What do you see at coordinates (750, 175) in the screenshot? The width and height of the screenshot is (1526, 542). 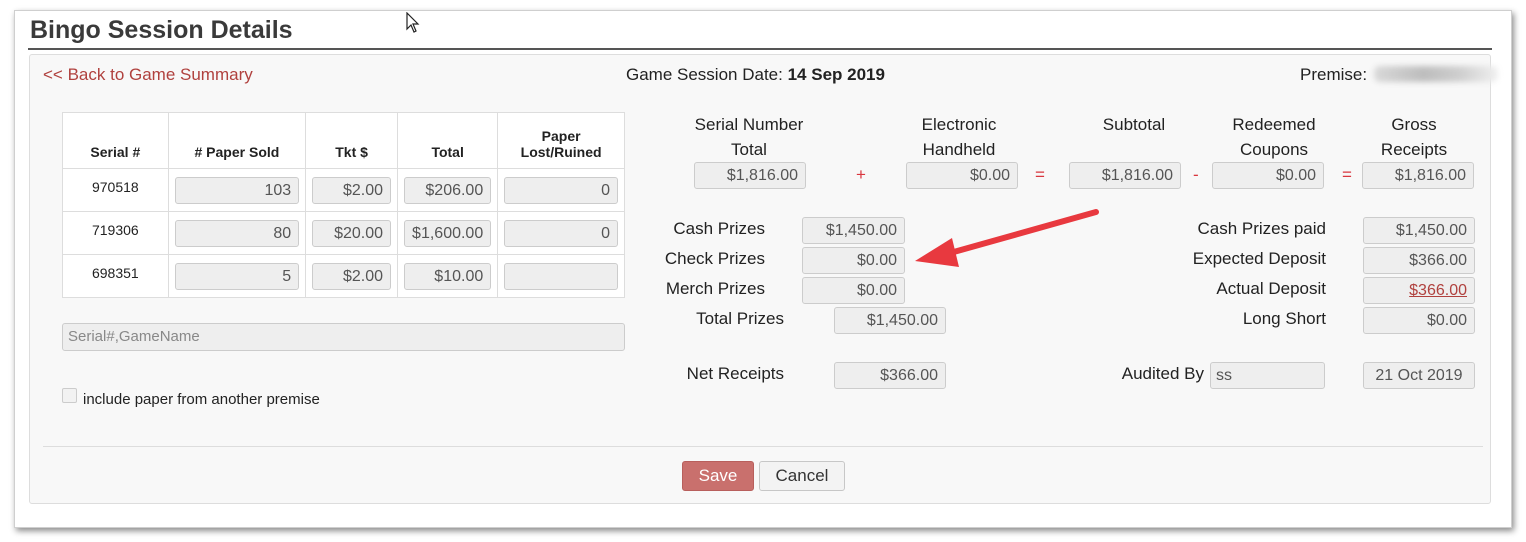 I see `serial-total-field: $1,816.00` at bounding box center [750, 175].